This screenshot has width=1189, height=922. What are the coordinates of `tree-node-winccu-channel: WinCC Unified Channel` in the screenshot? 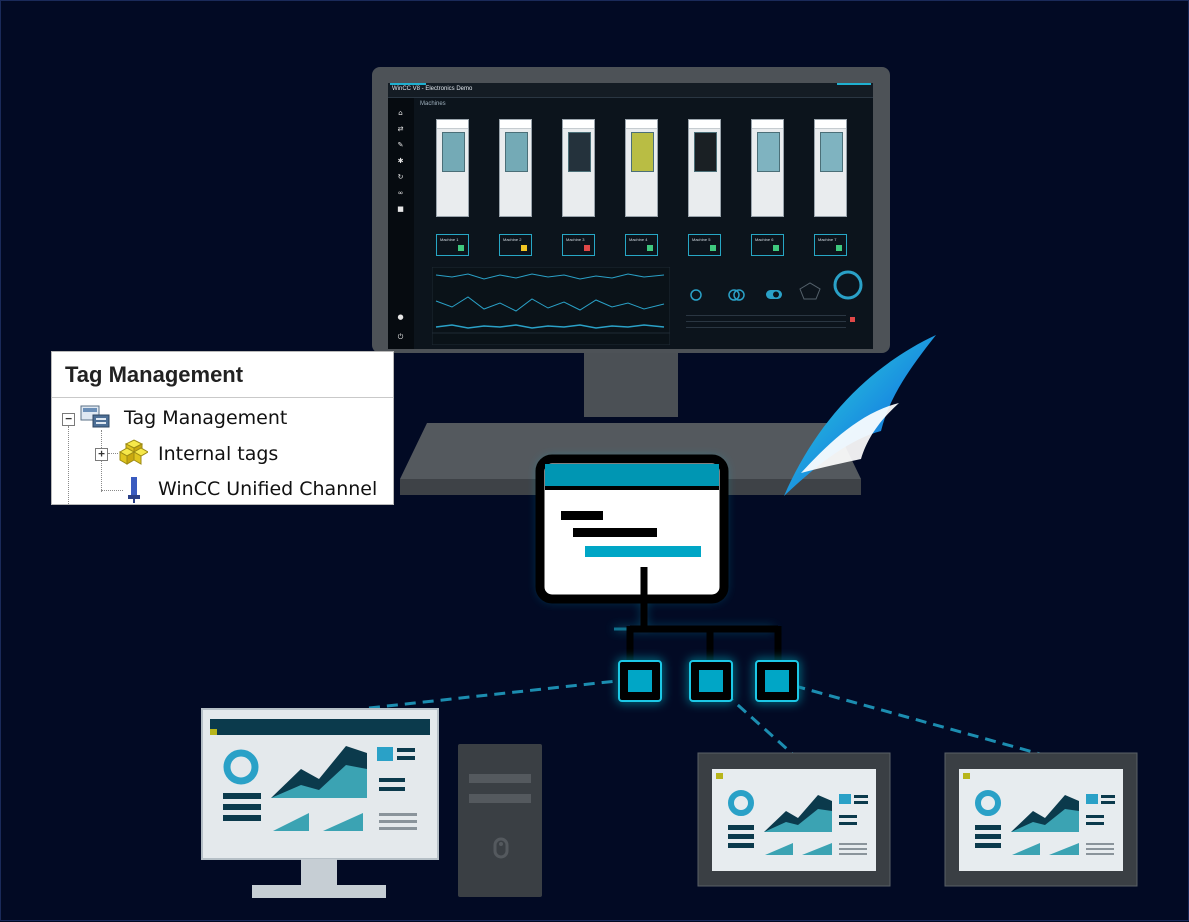 It's located at (267, 489).